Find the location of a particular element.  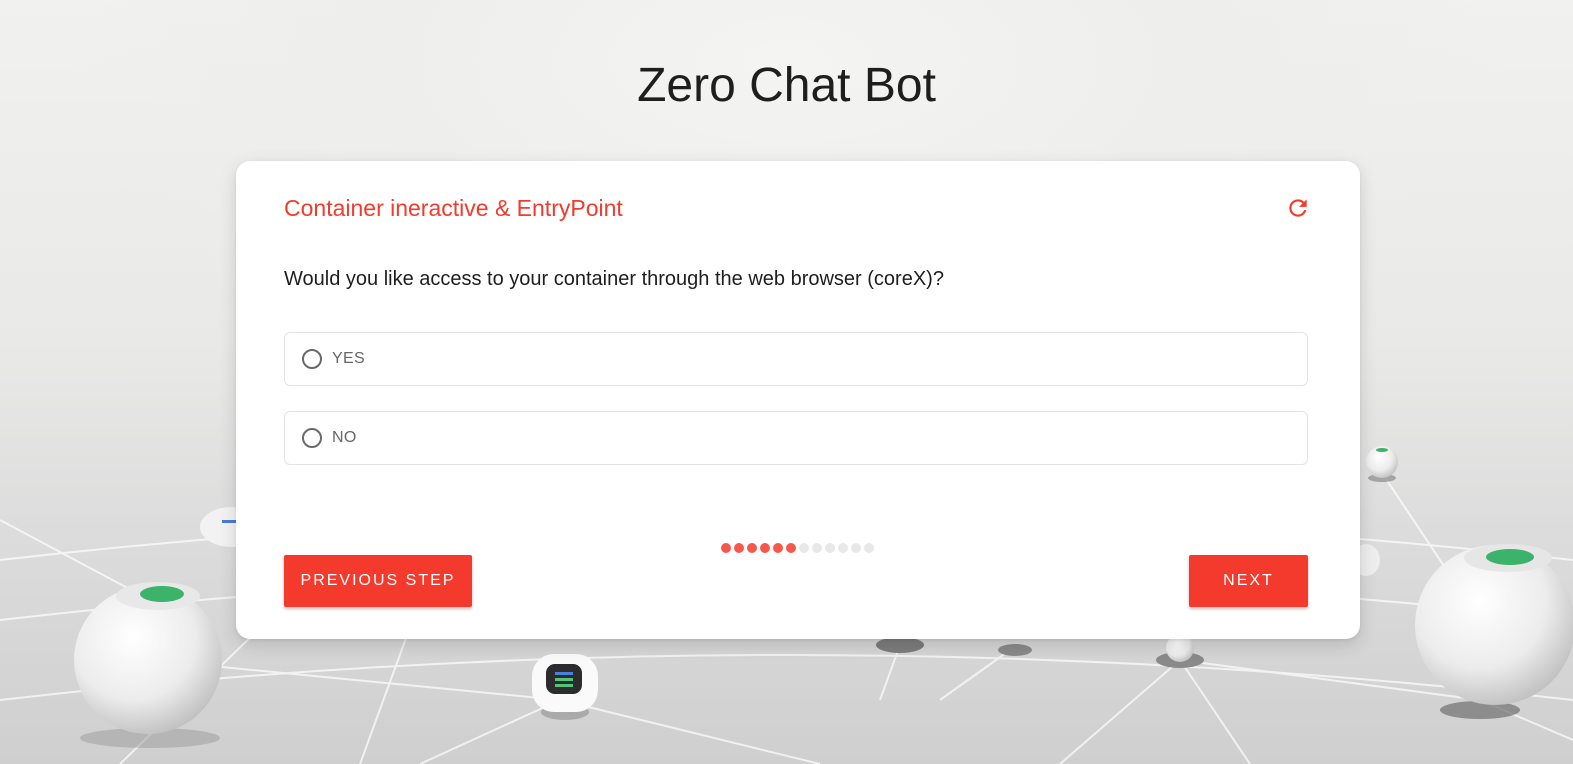

option-no: NO is located at coordinates (796, 438).